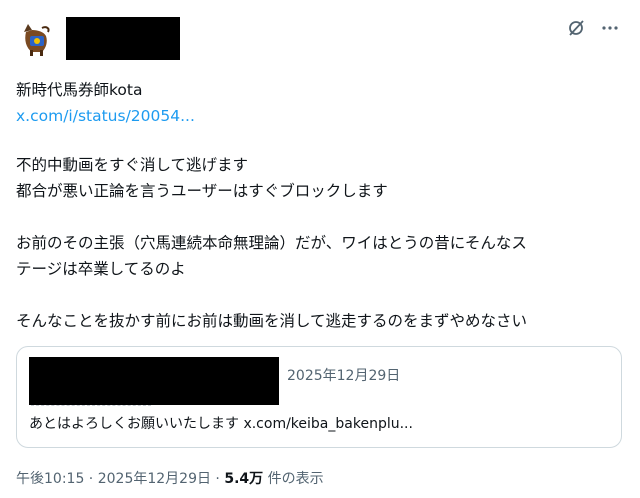 This screenshot has height=498, width=640. What do you see at coordinates (610, 28) in the screenshot?
I see `more-icon` at bounding box center [610, 28].